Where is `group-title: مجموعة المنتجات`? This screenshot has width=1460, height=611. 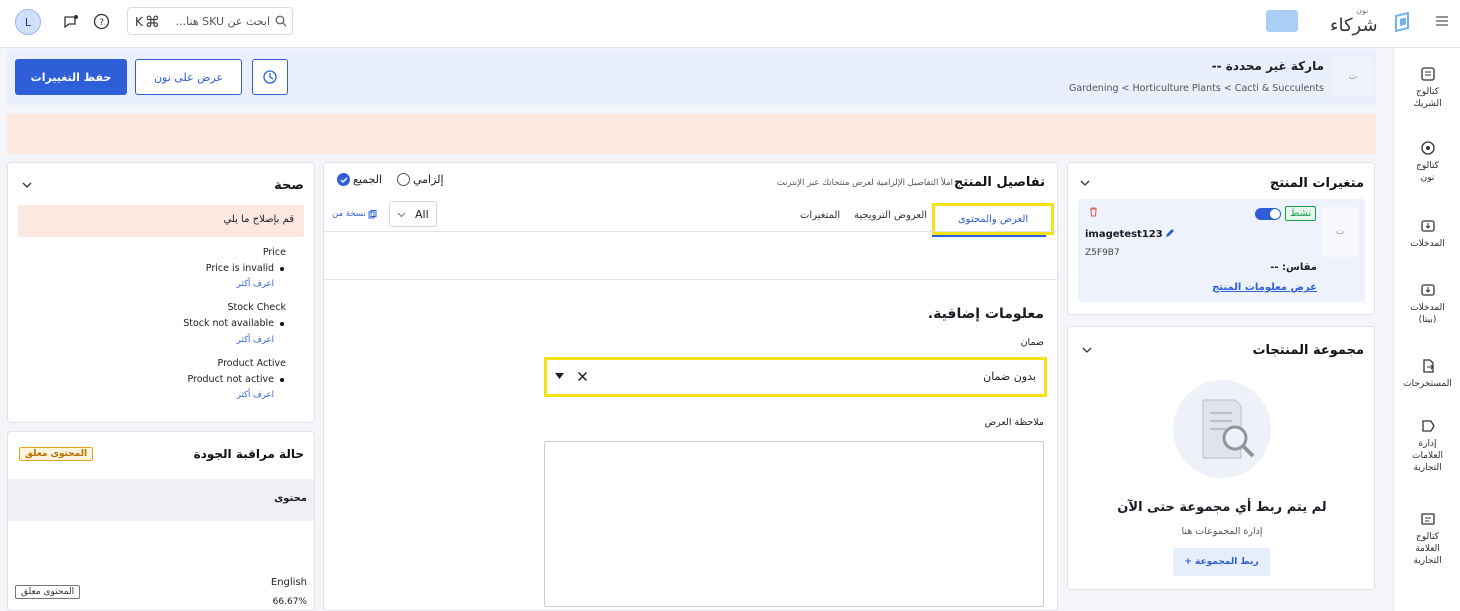
group-title: مجموعة المنتجات is located at coordinates (1308, 350).